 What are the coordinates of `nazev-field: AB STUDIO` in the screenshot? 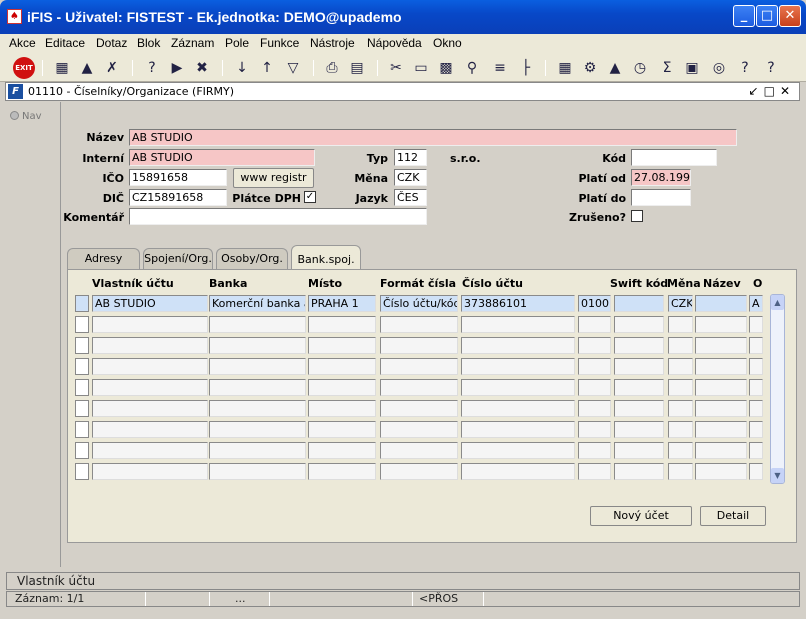 It's located at (433, 137).